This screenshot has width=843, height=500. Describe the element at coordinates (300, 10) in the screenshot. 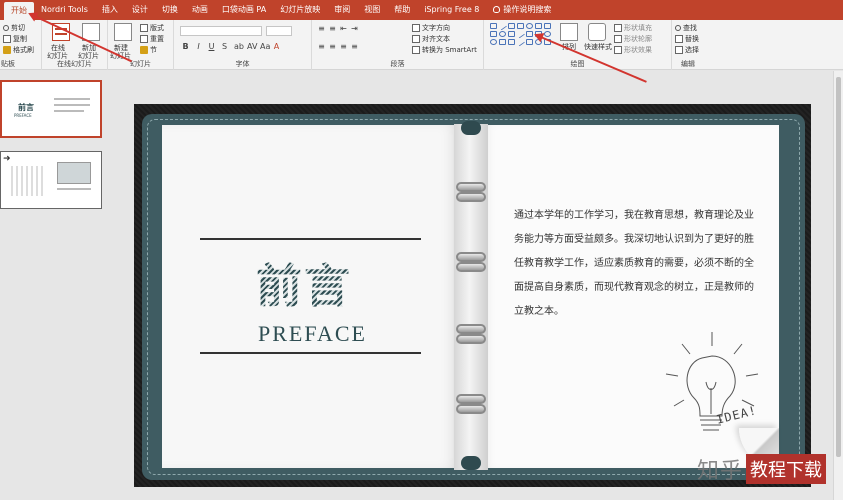

I see `tab-slideshow: 幻灯片放映` at that location.